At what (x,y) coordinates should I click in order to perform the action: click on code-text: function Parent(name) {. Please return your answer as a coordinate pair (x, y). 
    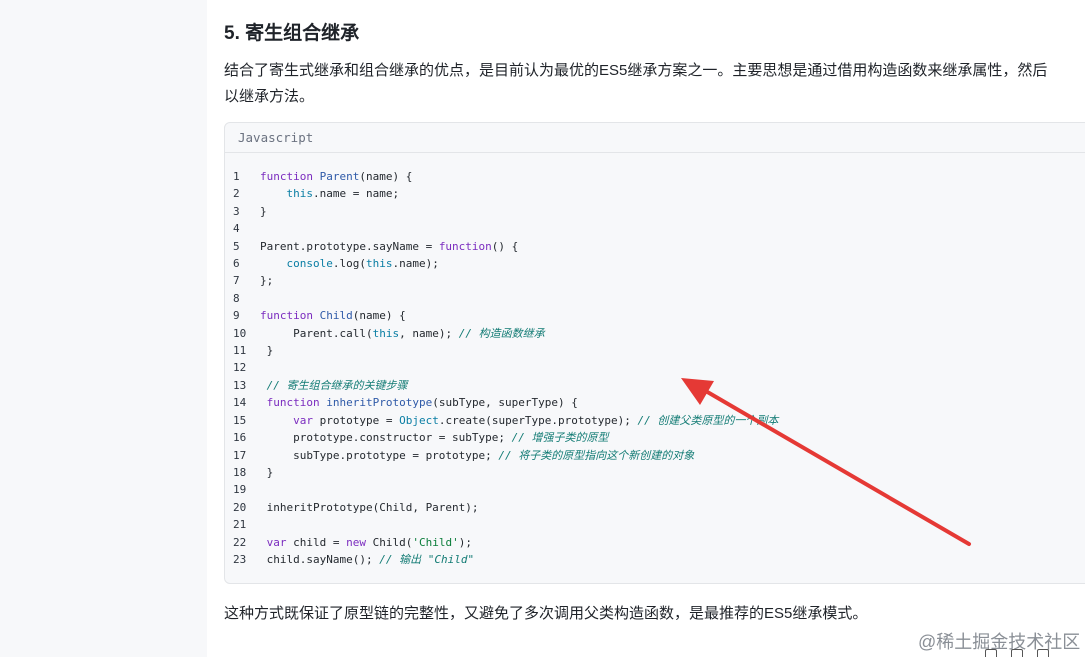
    Looking at the image, I should click on (336, 176).